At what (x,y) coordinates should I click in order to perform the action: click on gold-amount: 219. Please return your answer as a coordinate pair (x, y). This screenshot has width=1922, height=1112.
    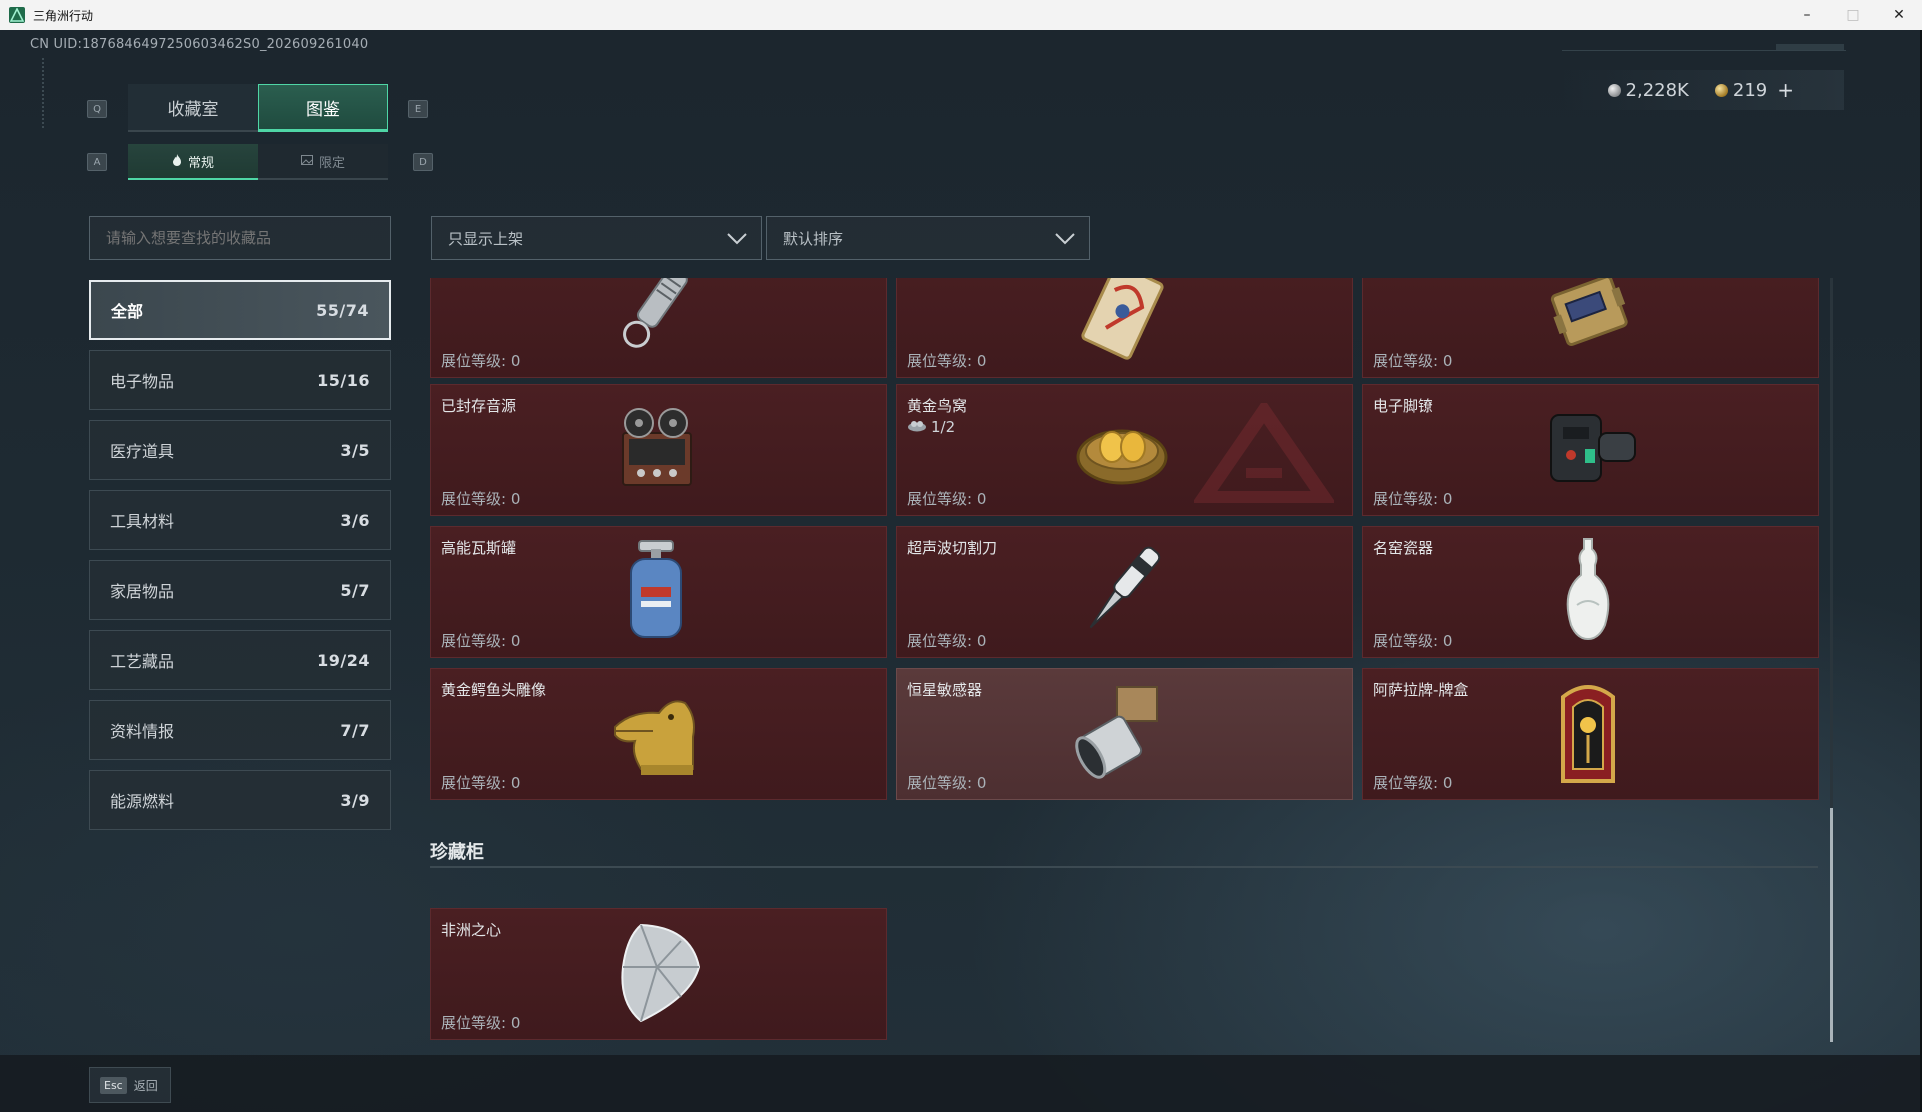
    Looking at the image, I should click on (1750, 90).